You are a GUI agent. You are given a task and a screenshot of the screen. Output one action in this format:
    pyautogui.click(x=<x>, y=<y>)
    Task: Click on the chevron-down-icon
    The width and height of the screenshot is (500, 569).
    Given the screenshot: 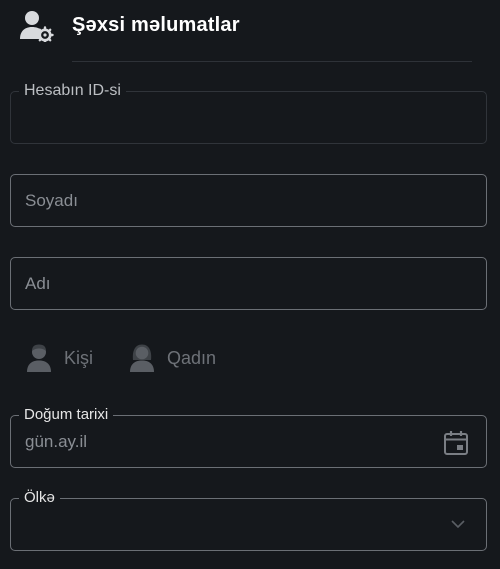 What is the action you would take?
    pyautogui.click(x=458, y=524)
    